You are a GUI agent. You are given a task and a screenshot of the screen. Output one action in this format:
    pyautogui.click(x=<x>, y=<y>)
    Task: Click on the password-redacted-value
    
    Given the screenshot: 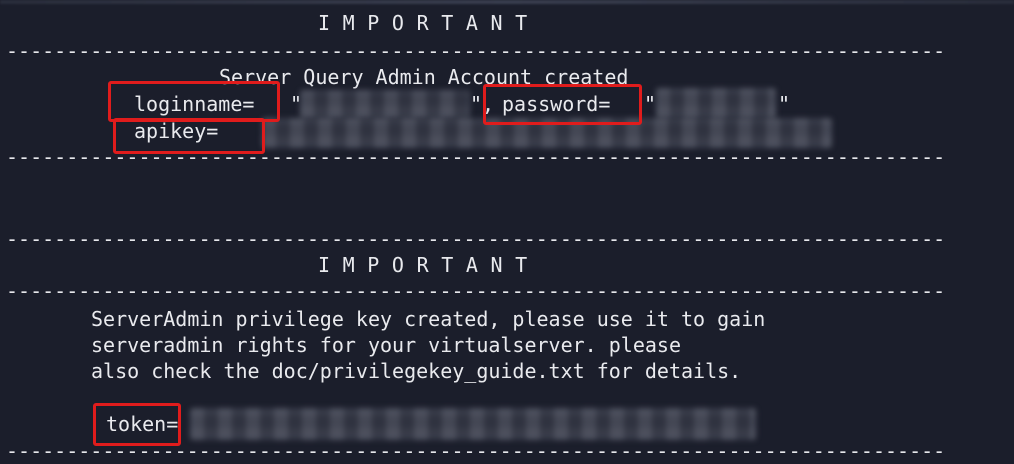 What is the action you would take?
    pyautogui.click(x=716, y=103)
    